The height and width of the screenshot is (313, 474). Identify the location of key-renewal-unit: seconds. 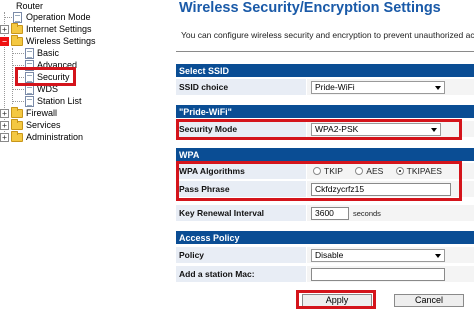
(367, 213).